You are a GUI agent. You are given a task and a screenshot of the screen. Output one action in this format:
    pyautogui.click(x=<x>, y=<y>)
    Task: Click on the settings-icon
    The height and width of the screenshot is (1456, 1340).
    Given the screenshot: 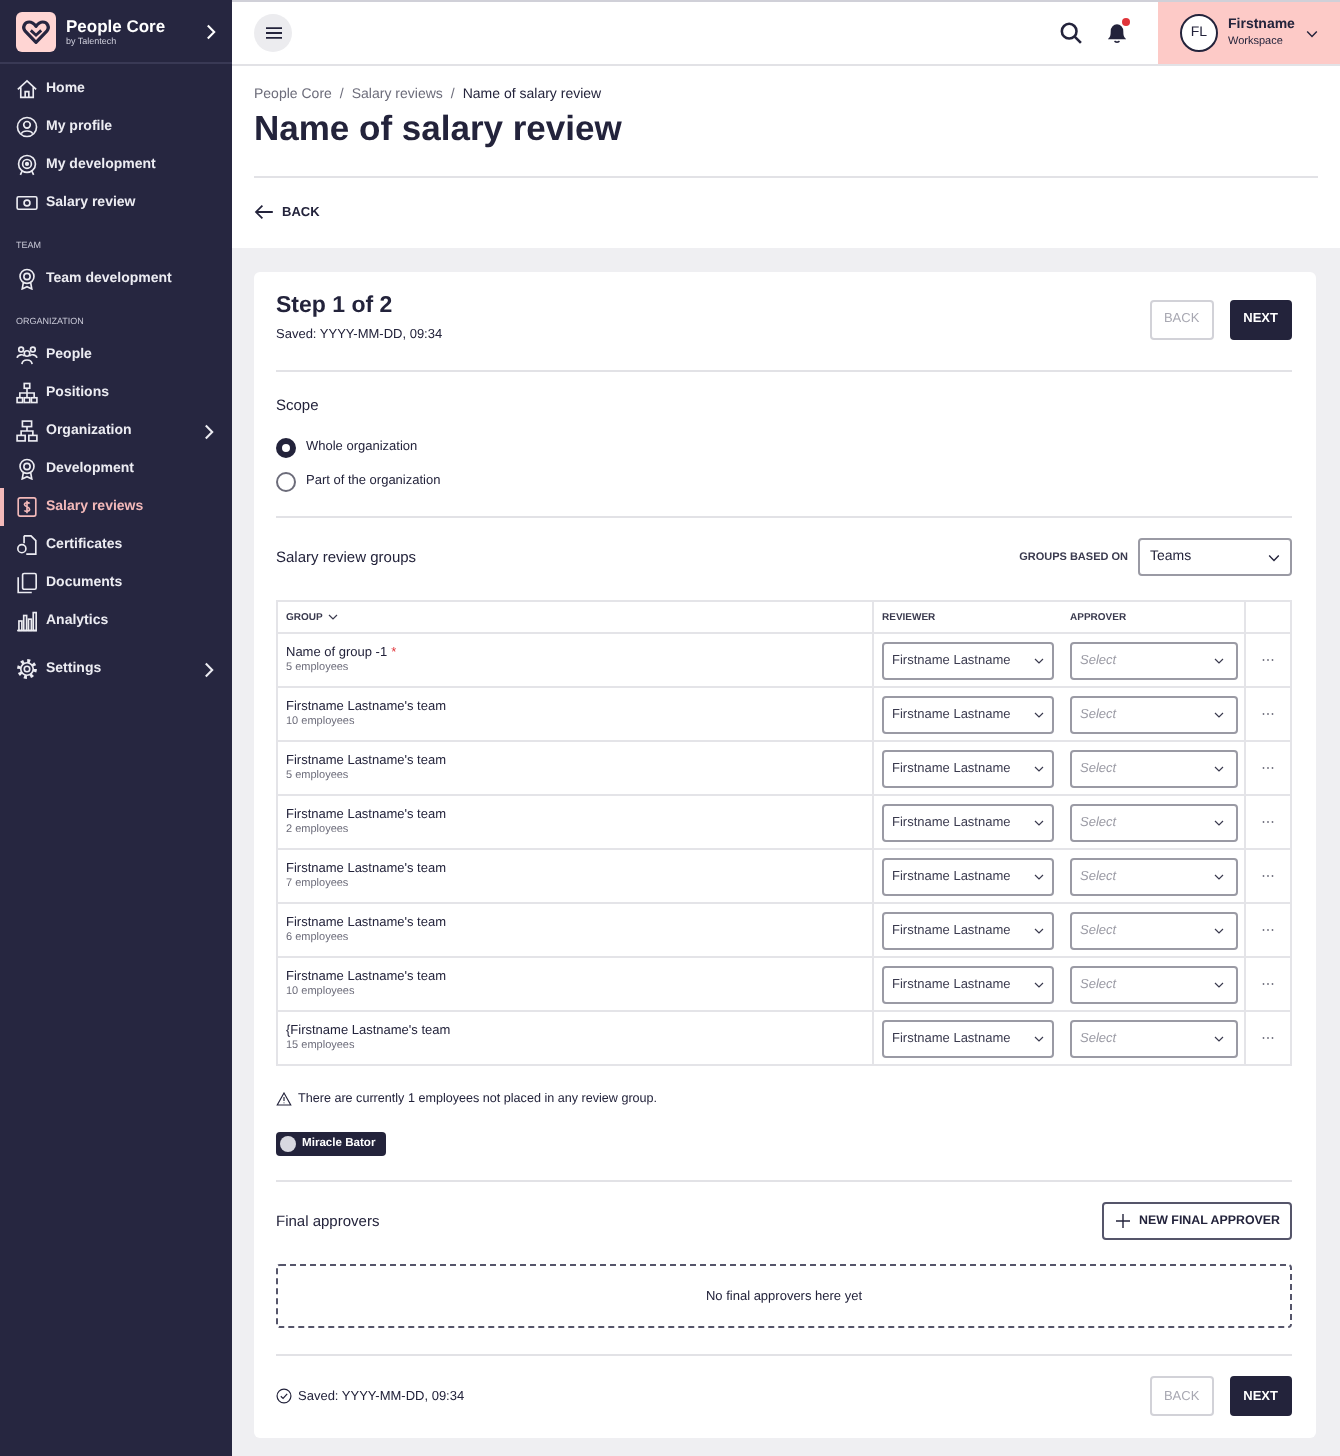 What is the action you would take?
    pyautogui.click(x=27, y=669)
    